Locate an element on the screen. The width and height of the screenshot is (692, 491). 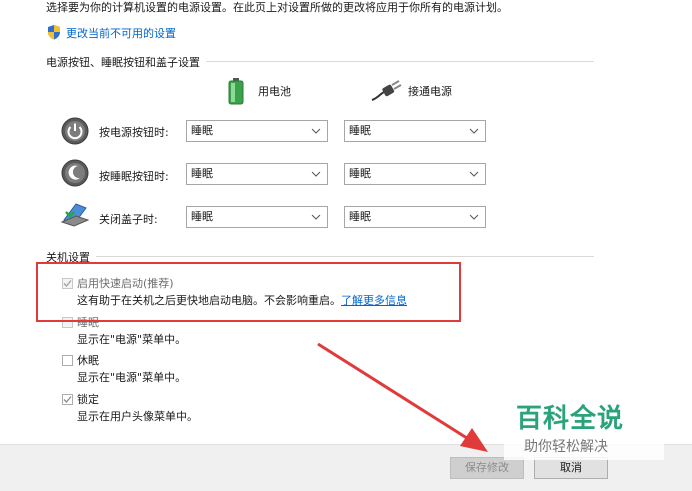
close-lid-label: 关闭盖子时: is located at coordinates (128, 219).